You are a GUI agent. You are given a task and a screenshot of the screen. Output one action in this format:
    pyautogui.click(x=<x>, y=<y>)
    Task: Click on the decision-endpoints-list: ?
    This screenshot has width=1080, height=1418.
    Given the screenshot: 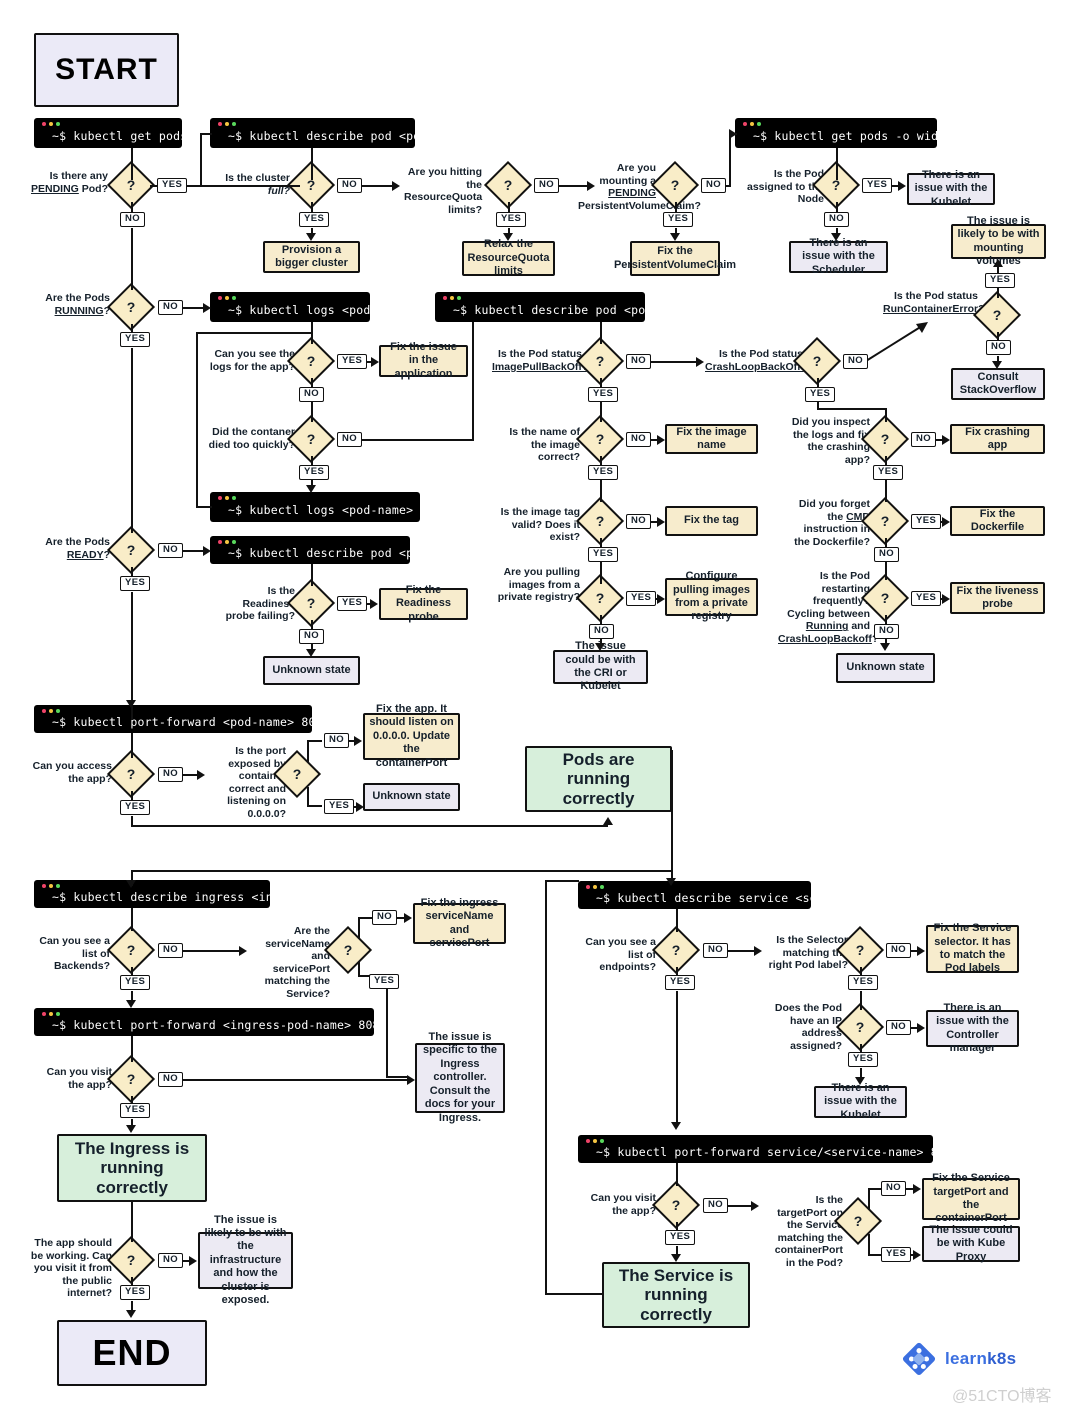 What is the action you would take?
    pyautogui.click(x=676, y=950)
    